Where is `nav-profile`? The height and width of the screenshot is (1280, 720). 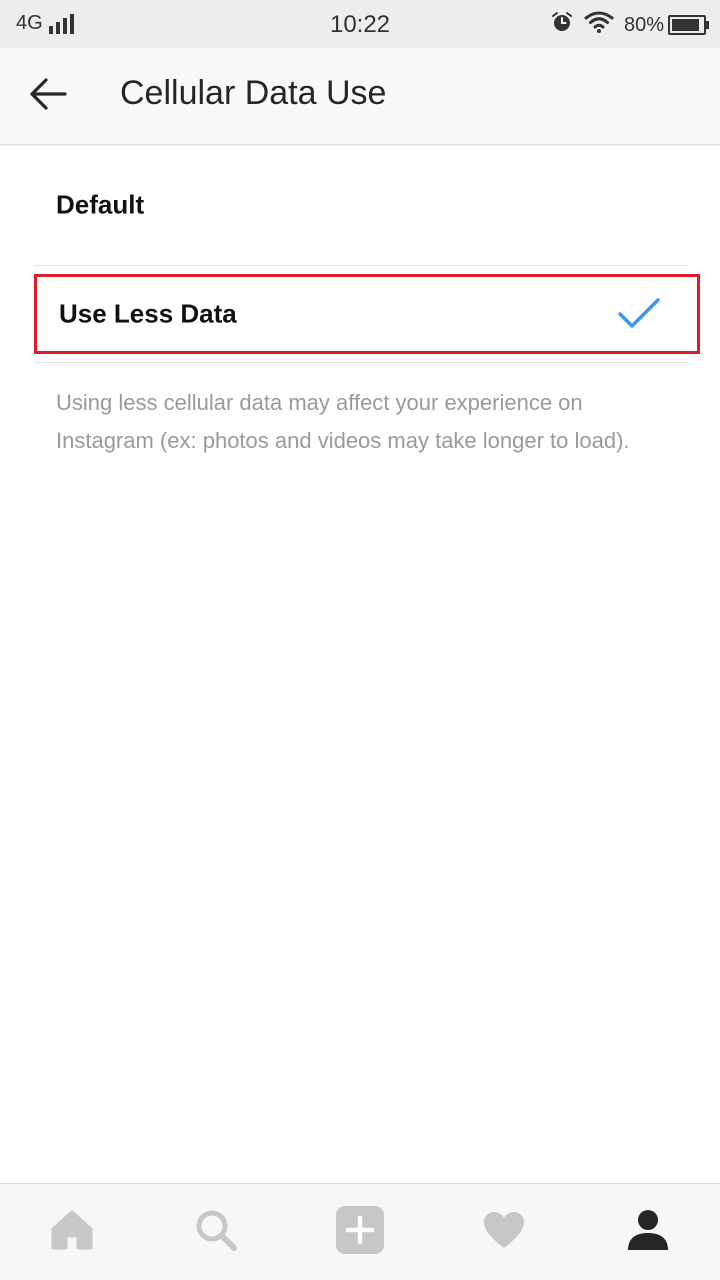 nav-profile is located at coordinates (648, 1232).